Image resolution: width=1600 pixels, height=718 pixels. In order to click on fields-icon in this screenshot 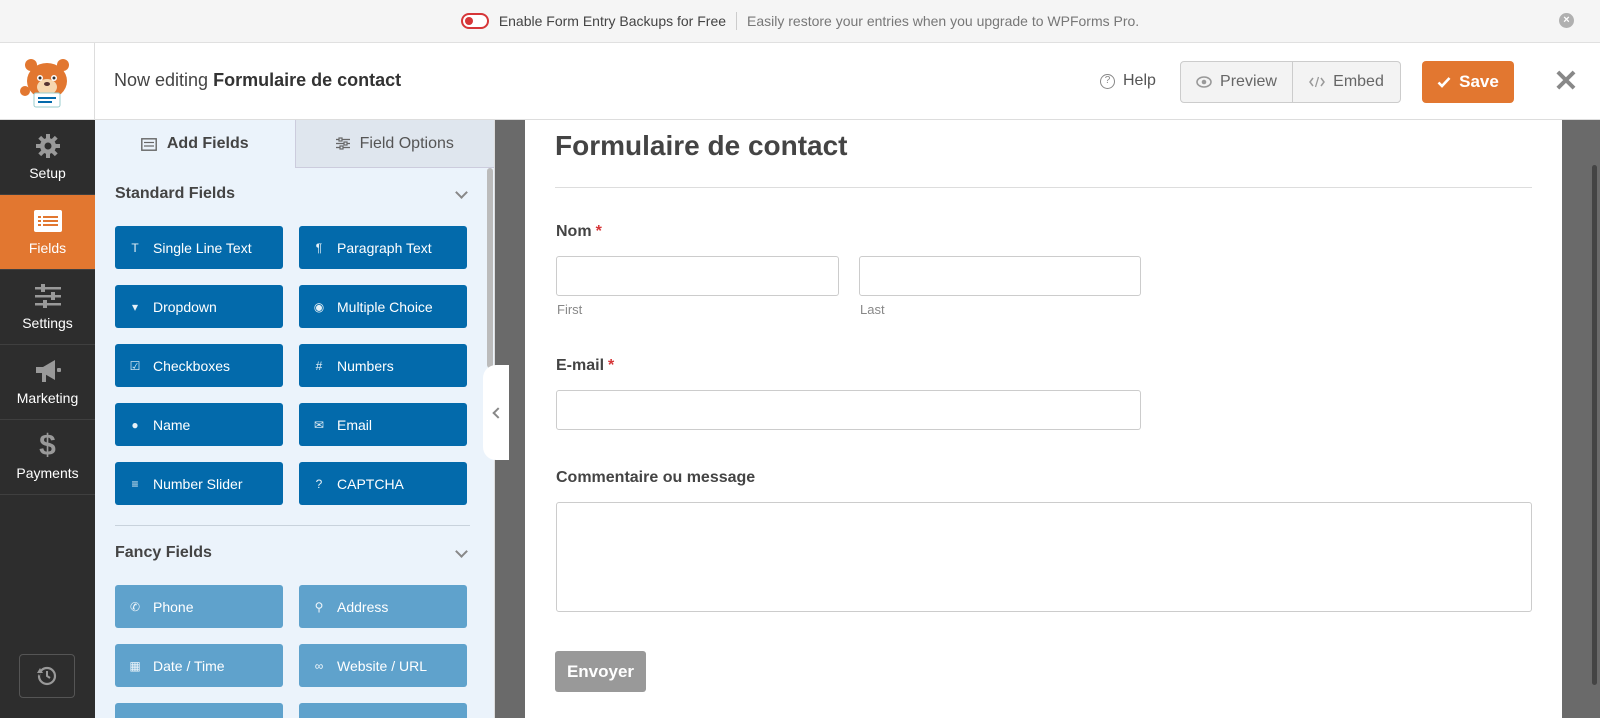, I will do `click(48, 221)`.